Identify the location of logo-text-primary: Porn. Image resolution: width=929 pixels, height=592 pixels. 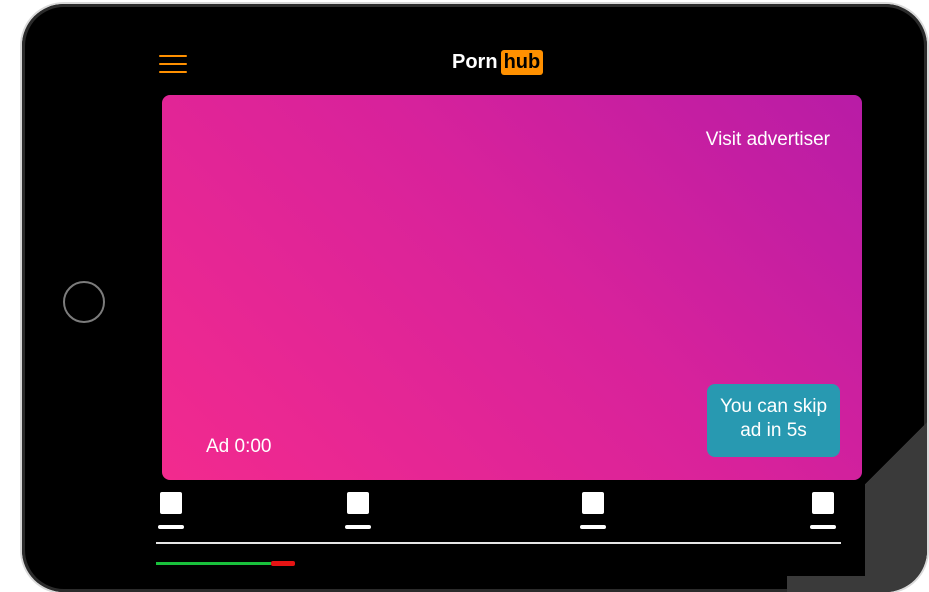
(475, 61).